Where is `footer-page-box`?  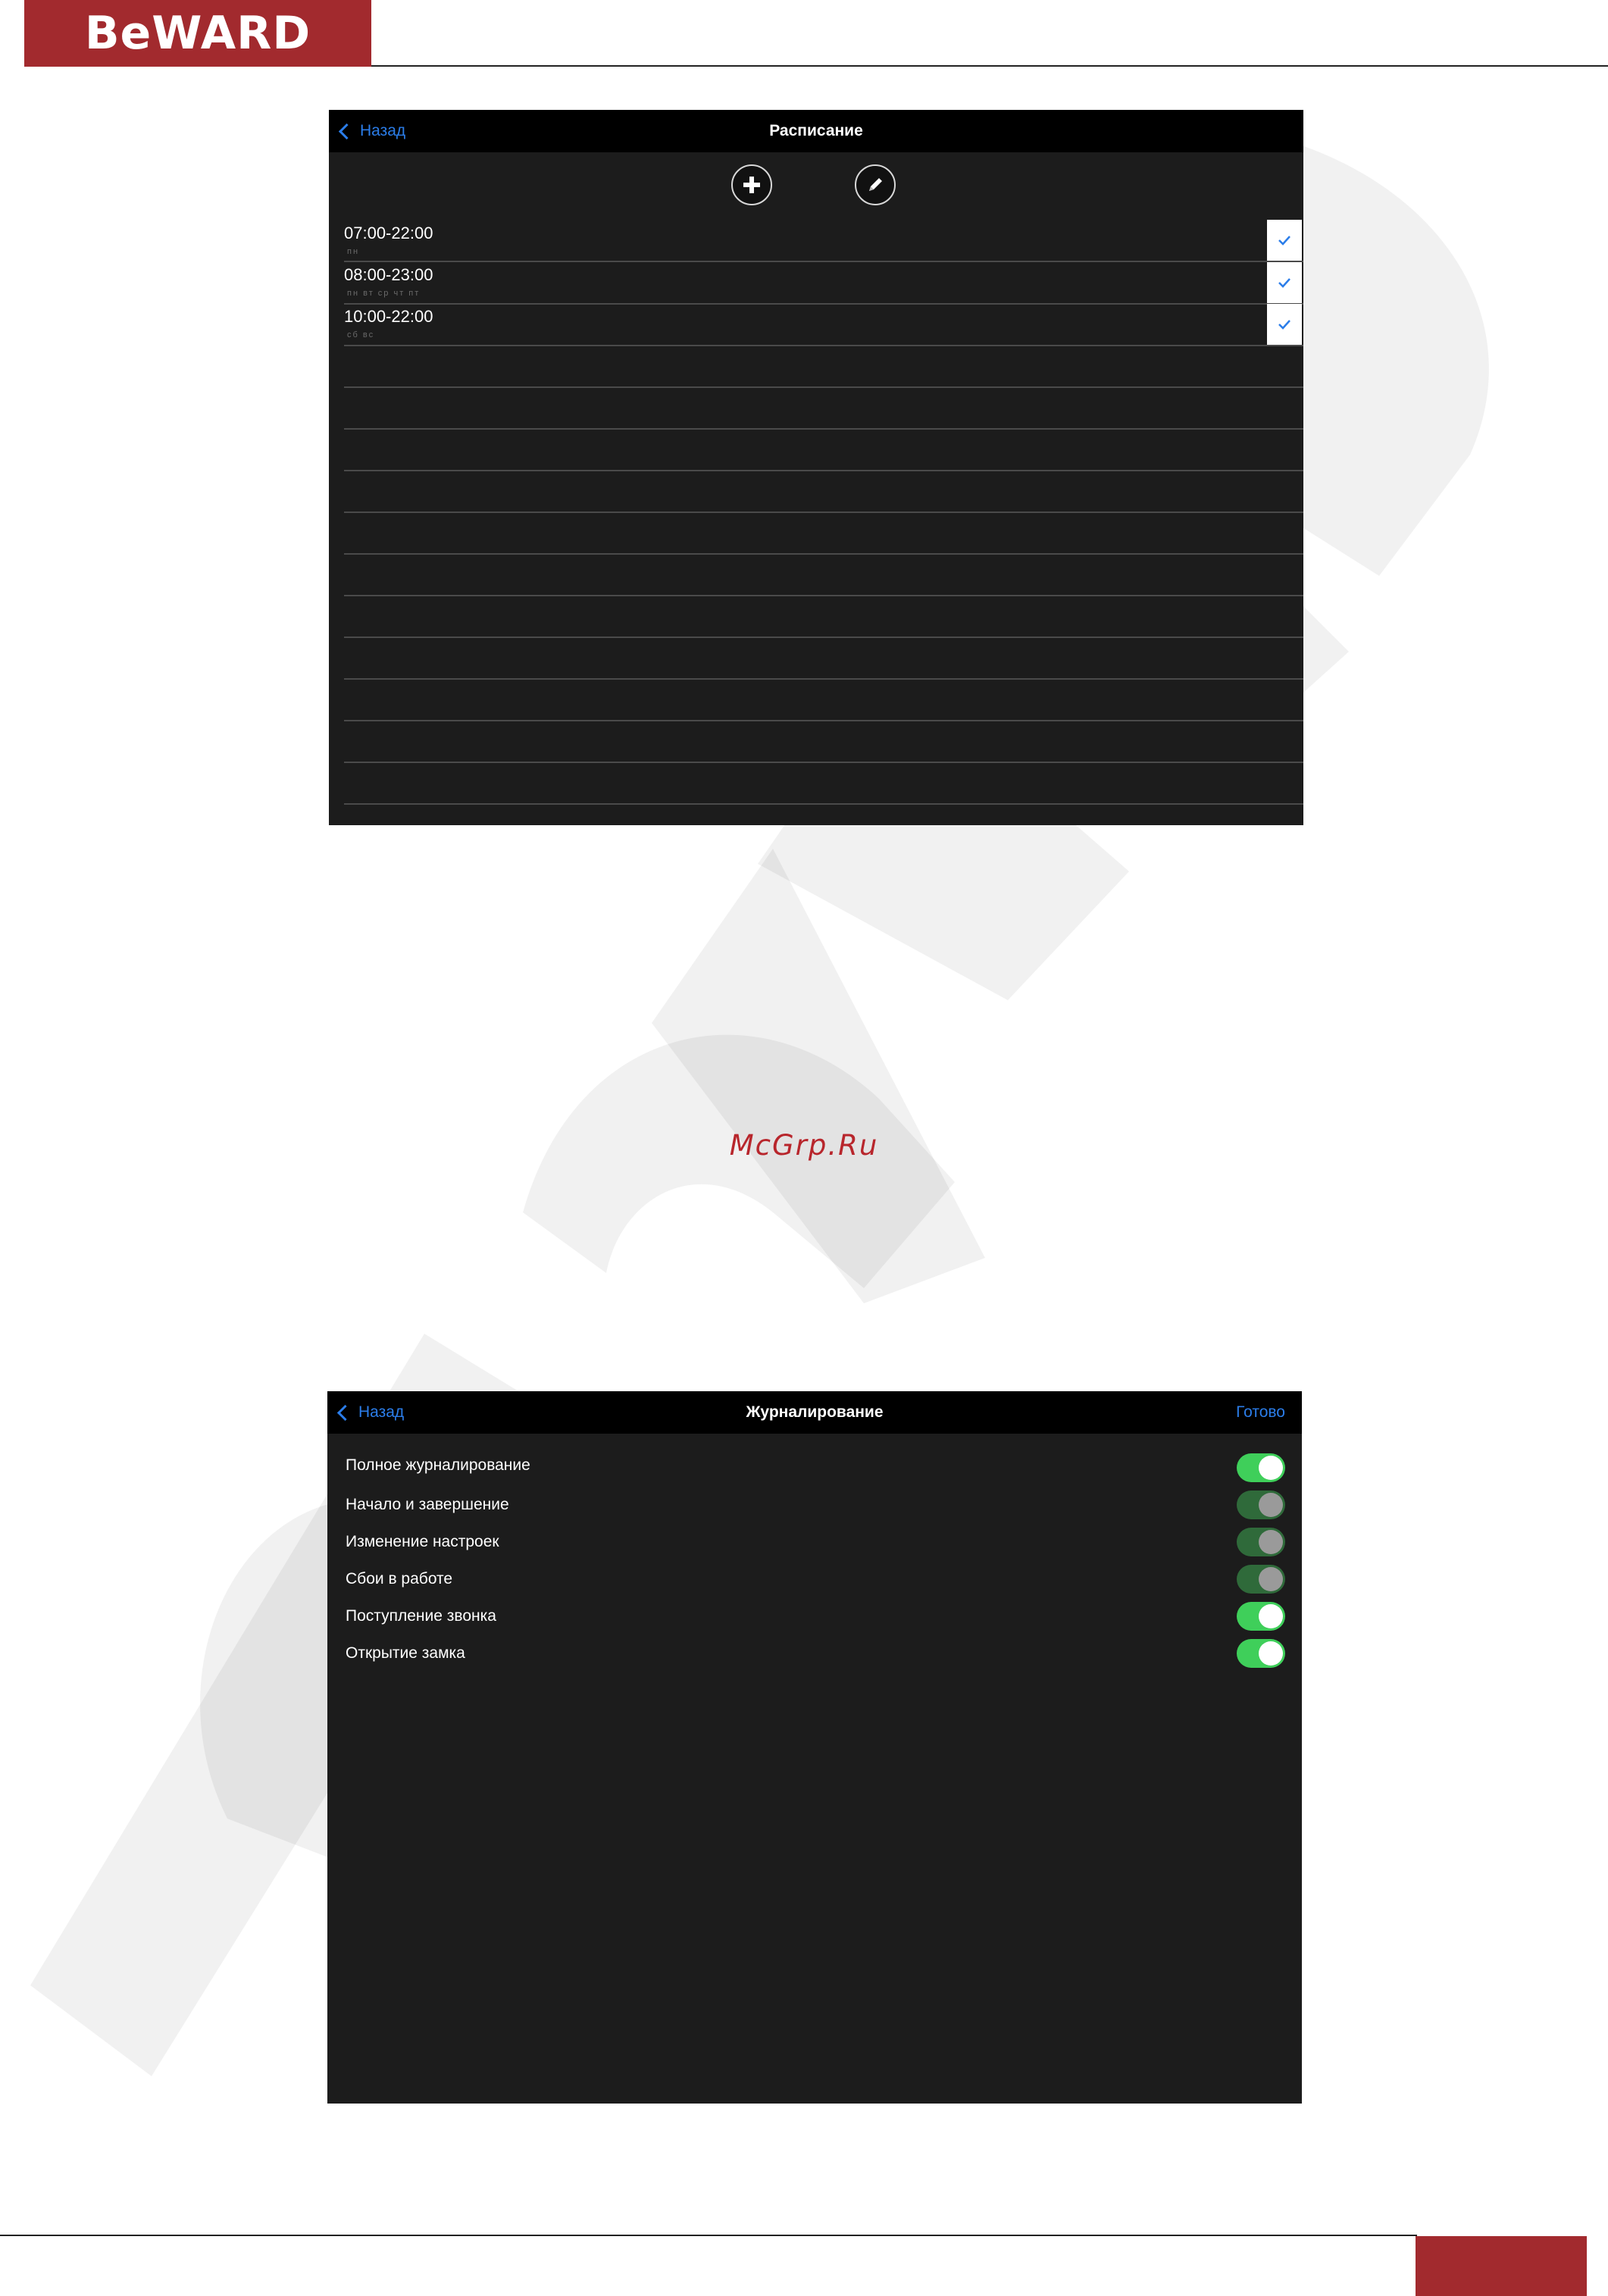 footer-page-box is located at coordinates (1501, 2266).